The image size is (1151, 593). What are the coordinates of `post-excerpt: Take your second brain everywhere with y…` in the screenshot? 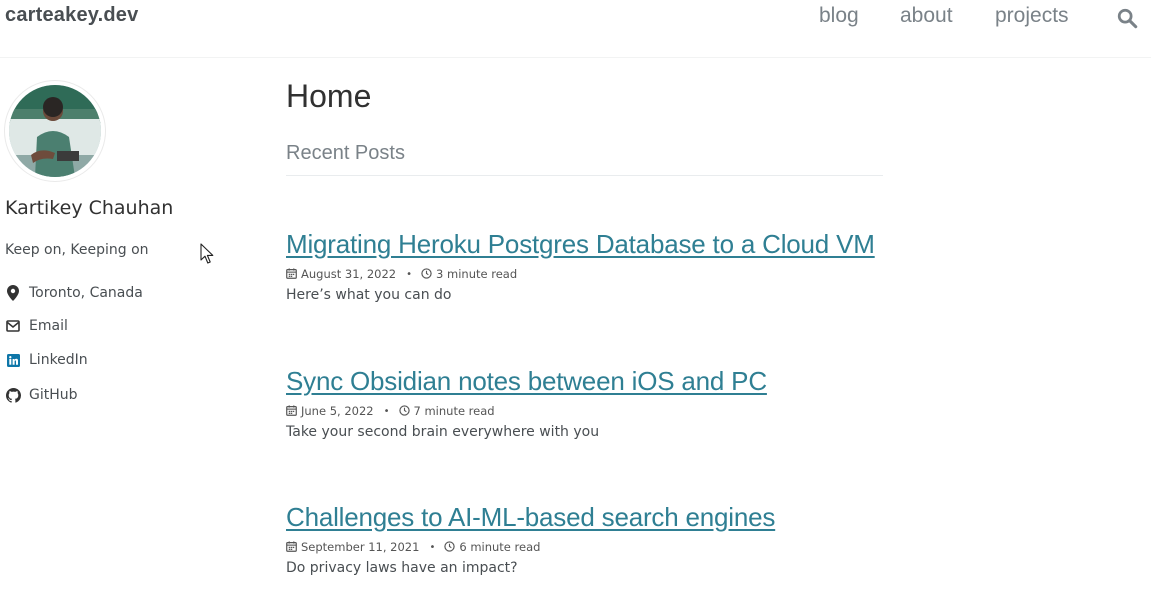 It's located at (443, 432).